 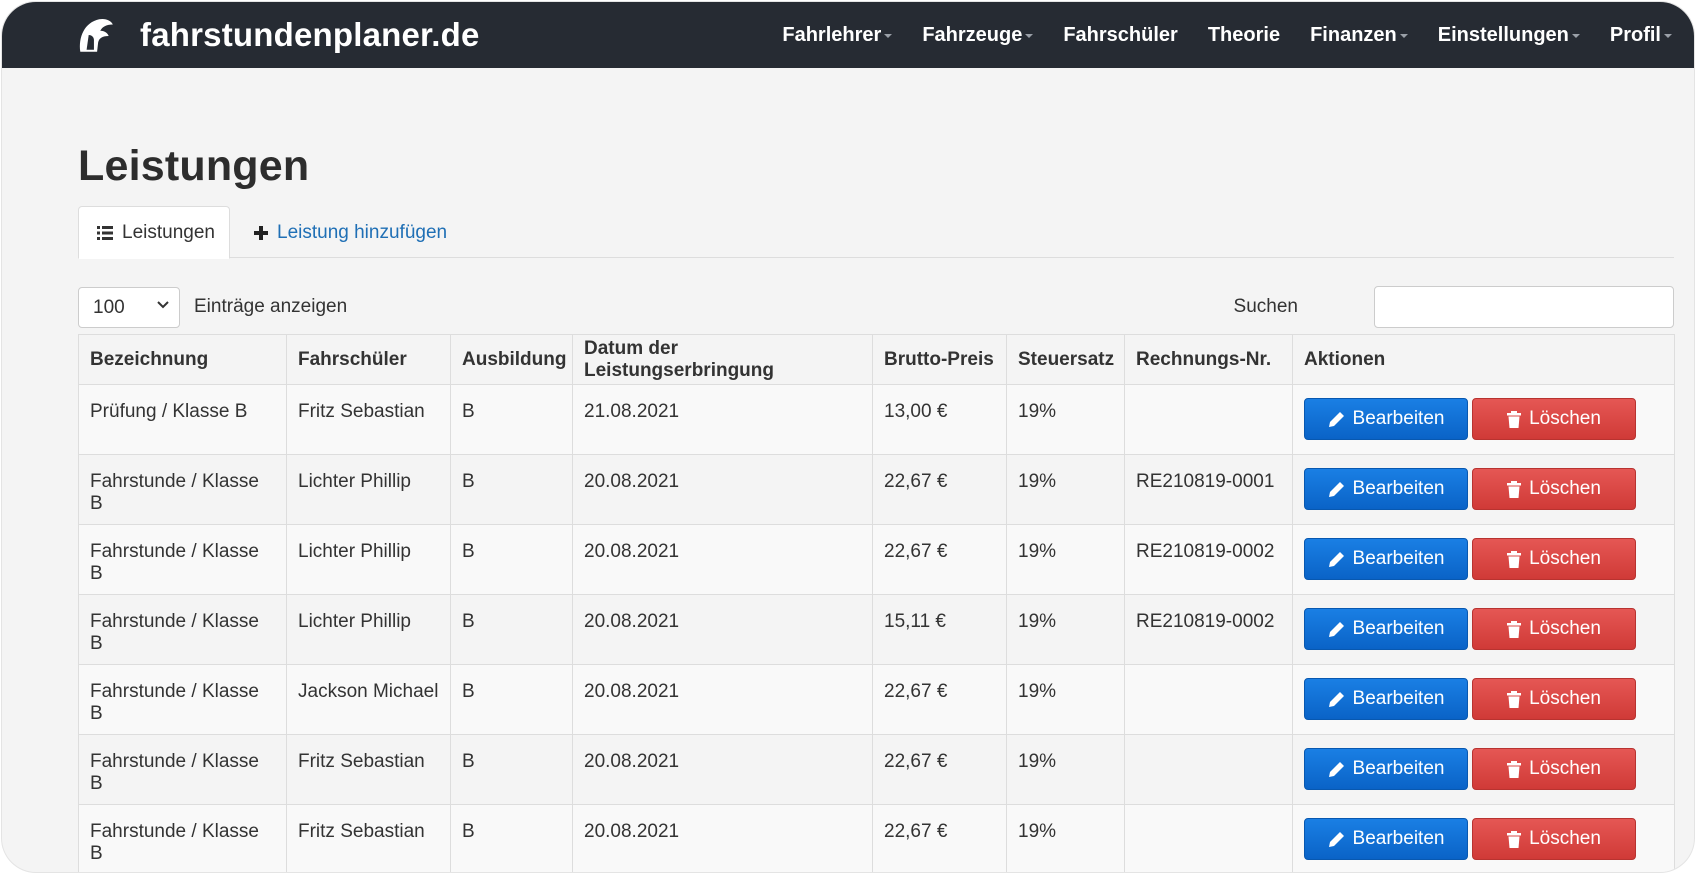 I want to click on column-header-rechnung: Rechnungs-Nr., so click(x=1208, y=359).